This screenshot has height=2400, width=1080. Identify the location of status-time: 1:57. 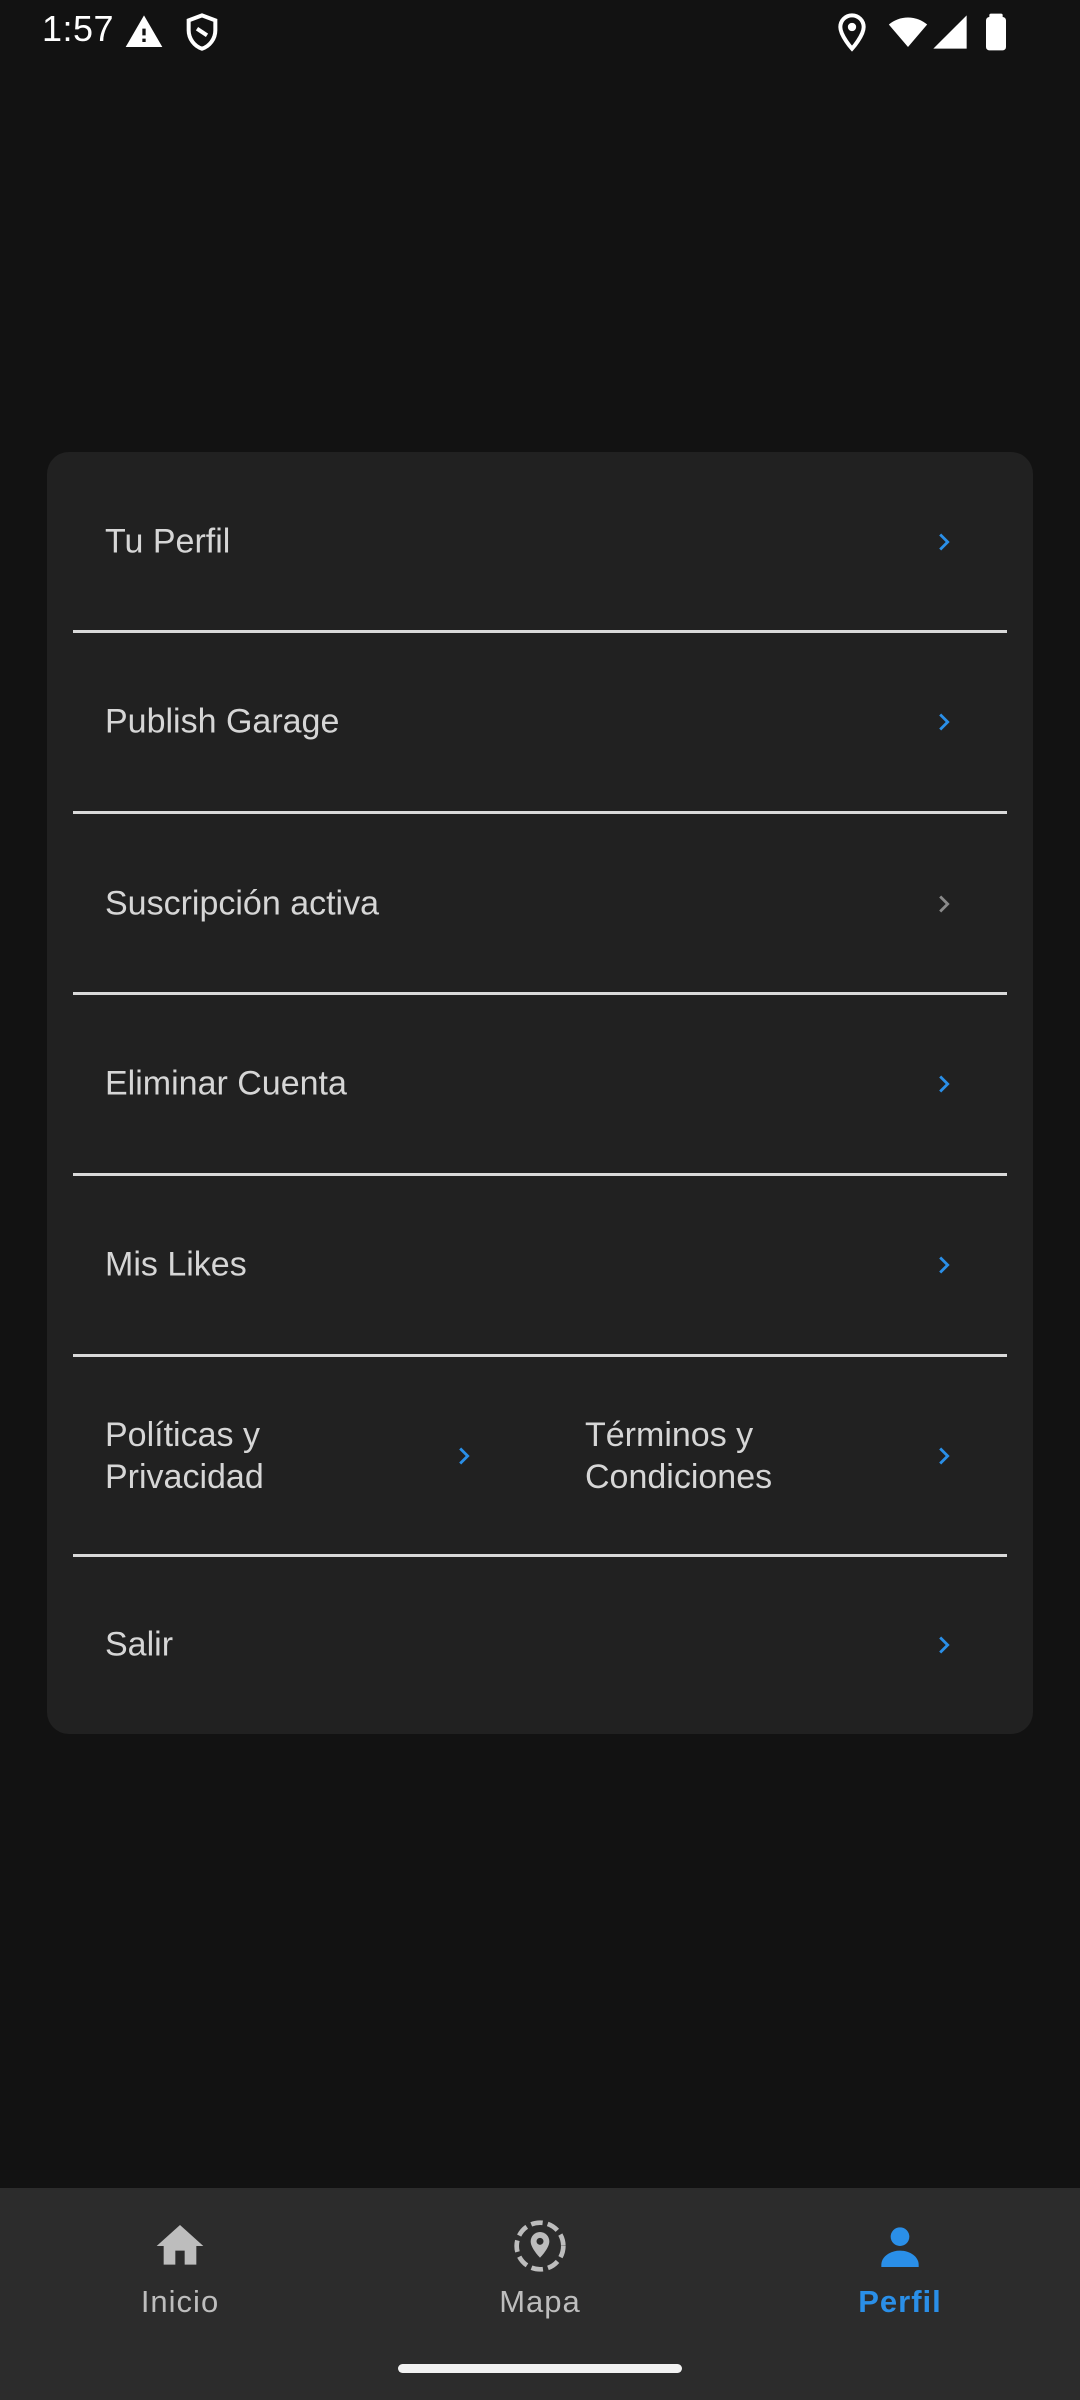
(78, 28).